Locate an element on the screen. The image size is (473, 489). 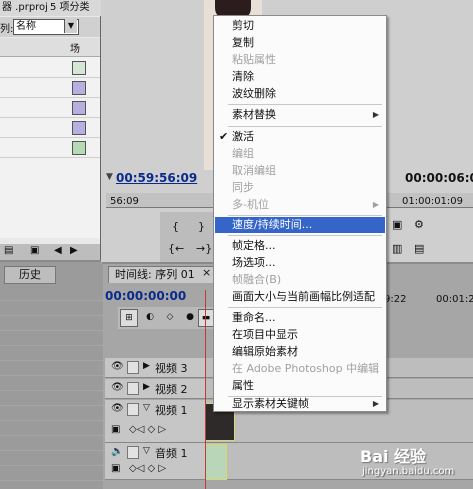
menu-item-enable: ✔ 激活 is located at coordinates (300, 137).